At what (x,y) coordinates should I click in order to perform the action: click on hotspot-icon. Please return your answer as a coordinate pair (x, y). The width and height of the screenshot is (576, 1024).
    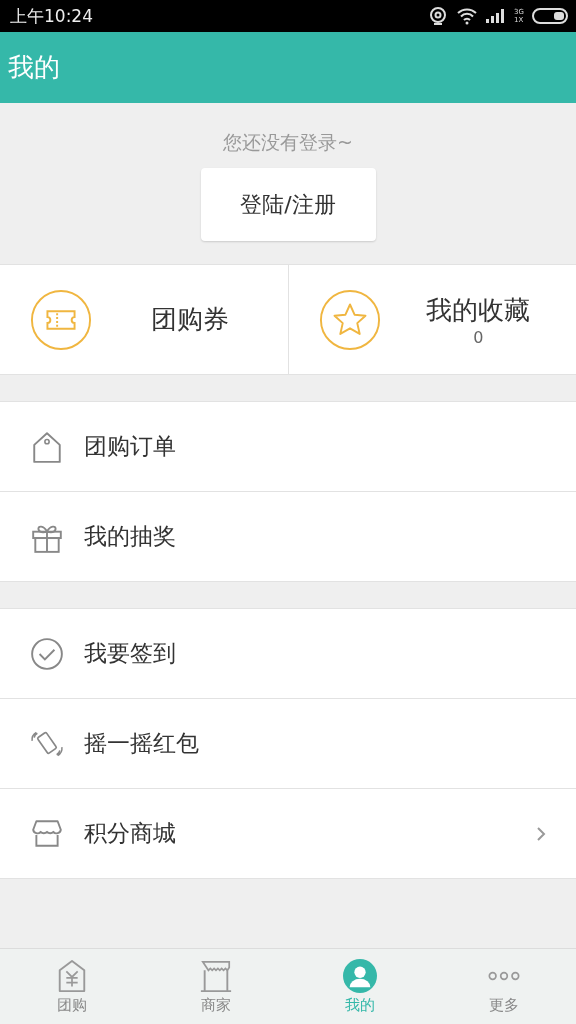
    Looking at the image, I should click on (438, 16).